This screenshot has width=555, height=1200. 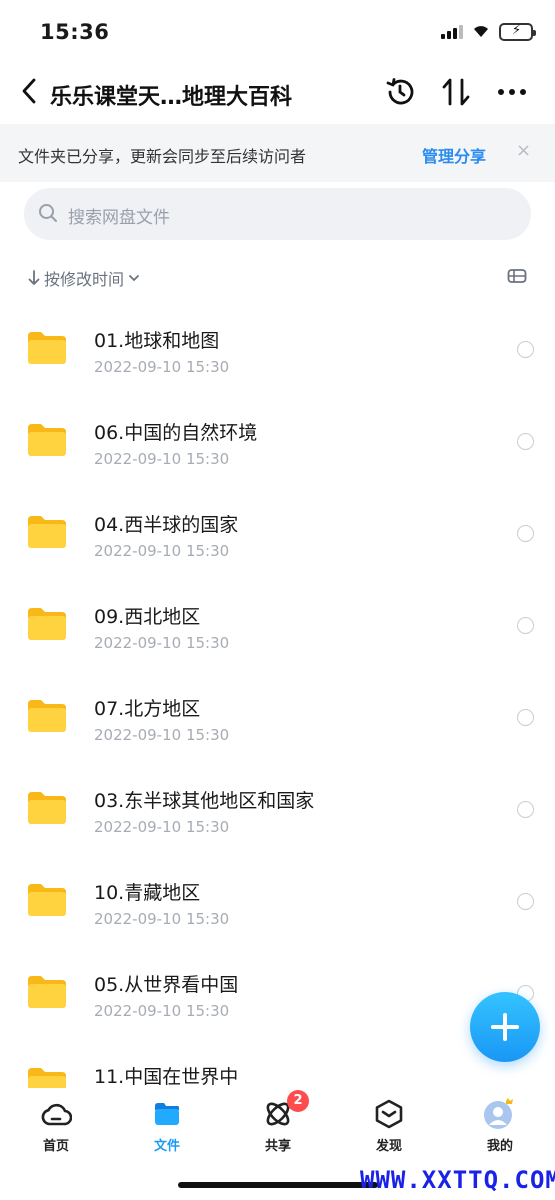 What do you see at coordinates (500, 1114) in the screenshot?
I see `avatar-icon` at bounding box center [500, 1114].